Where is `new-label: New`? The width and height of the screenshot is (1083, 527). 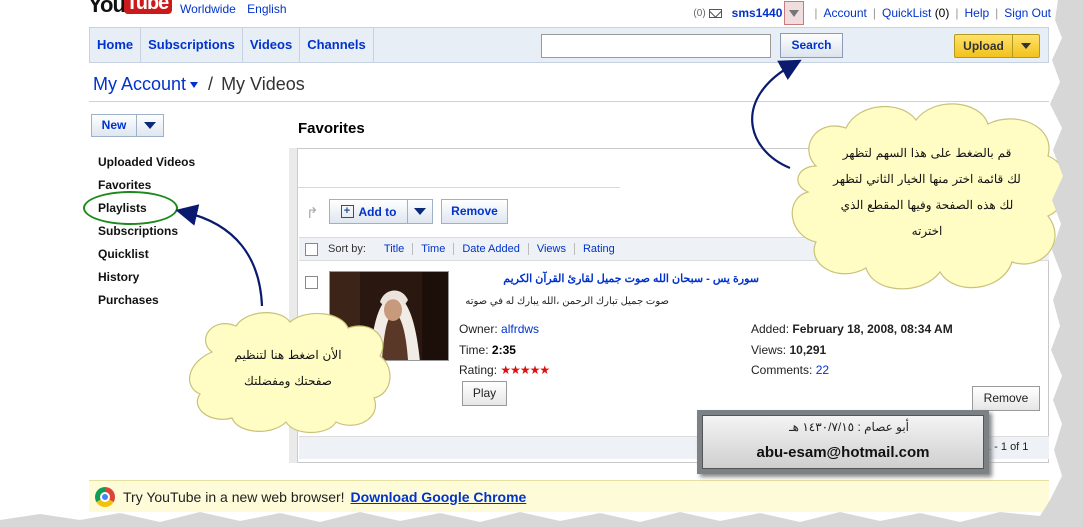 new-label: New is located at coordinates (114, 125).